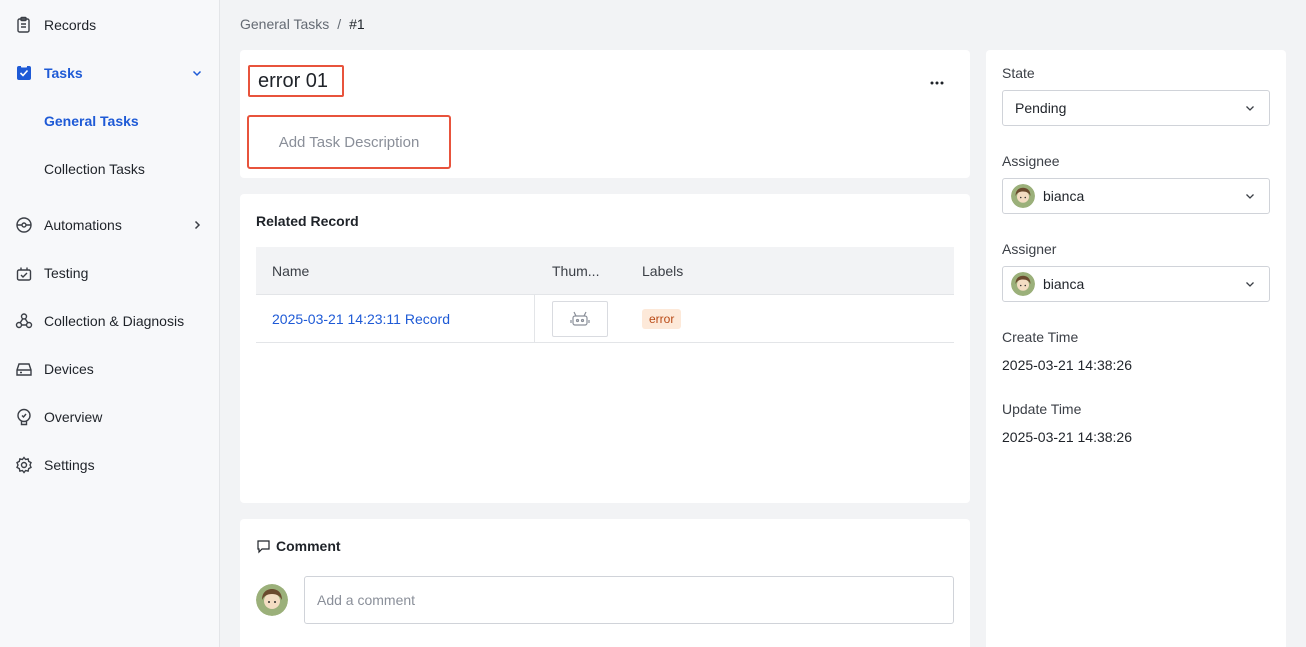 The width and height of the screenshot is (1306, 647). What do you see at coordinates (605, 271) in the screenshot?
I see `table-header: Name Thum... Labels` at bounding box center [605, 271].